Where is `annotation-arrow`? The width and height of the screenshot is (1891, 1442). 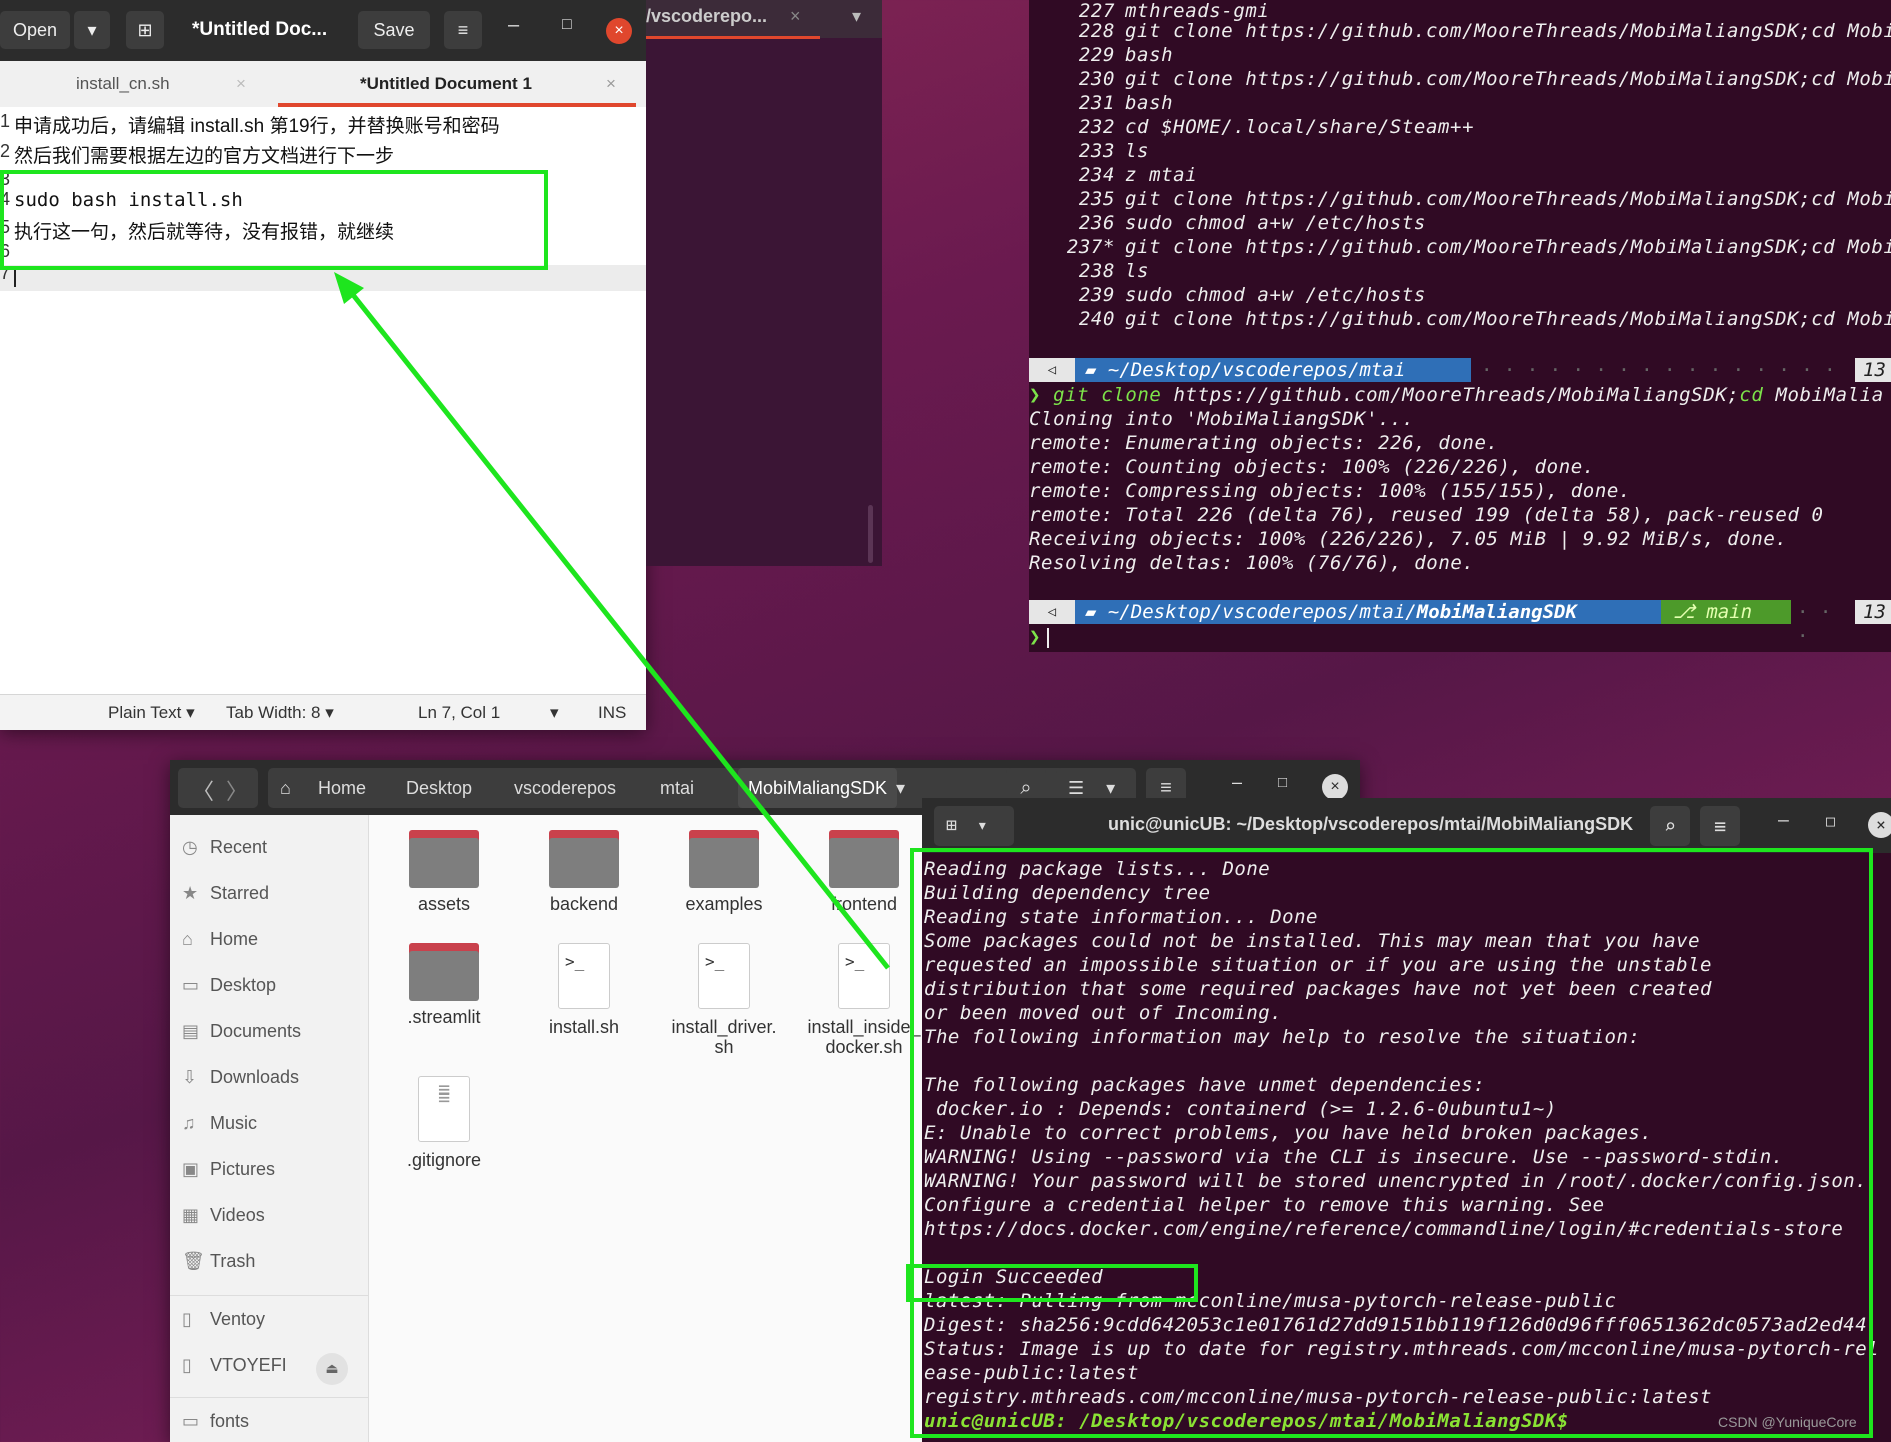 annotation-arrow is located at coordinates (612, 621).